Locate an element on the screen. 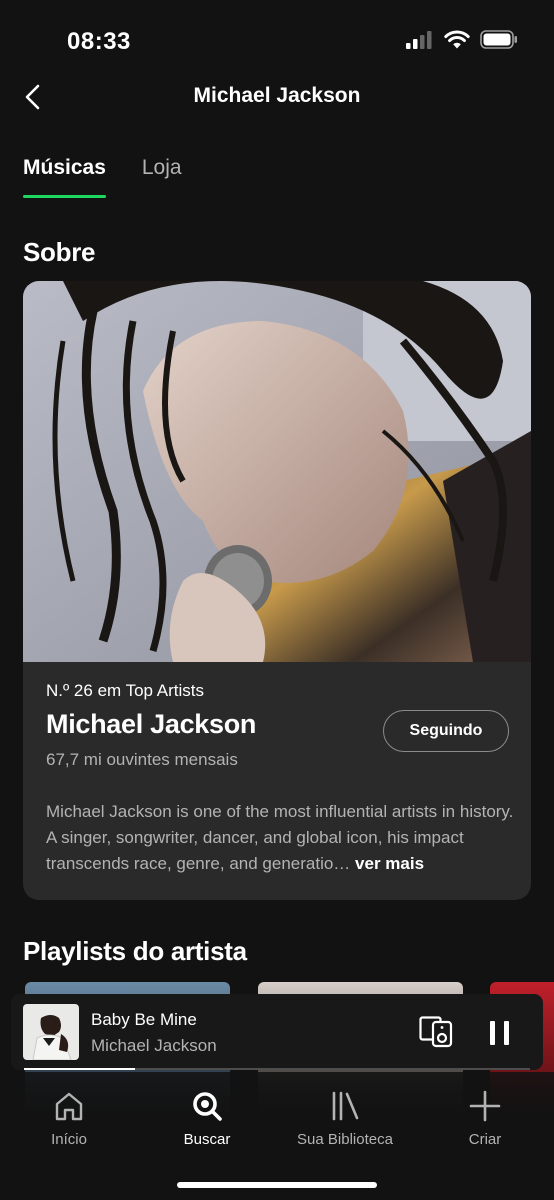 Image resolution: width=554 pixels, height=1200 pixels. about-section-title: Sobre is located at coordinates (59, 252).